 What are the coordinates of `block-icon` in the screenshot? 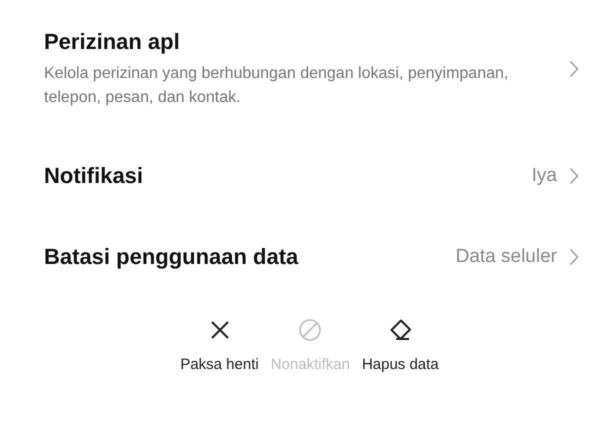 It's located at (310, 330).